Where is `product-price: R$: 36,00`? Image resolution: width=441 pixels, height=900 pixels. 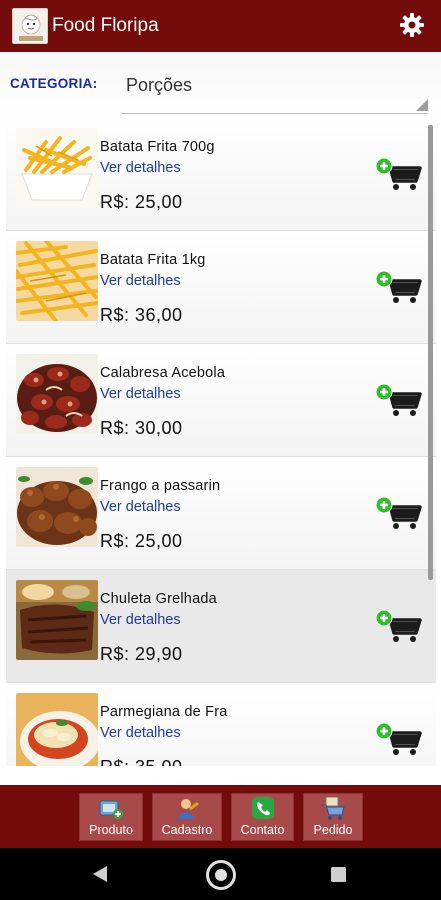 product-price: R$: 36,00 is located at coordinates (141, 315).